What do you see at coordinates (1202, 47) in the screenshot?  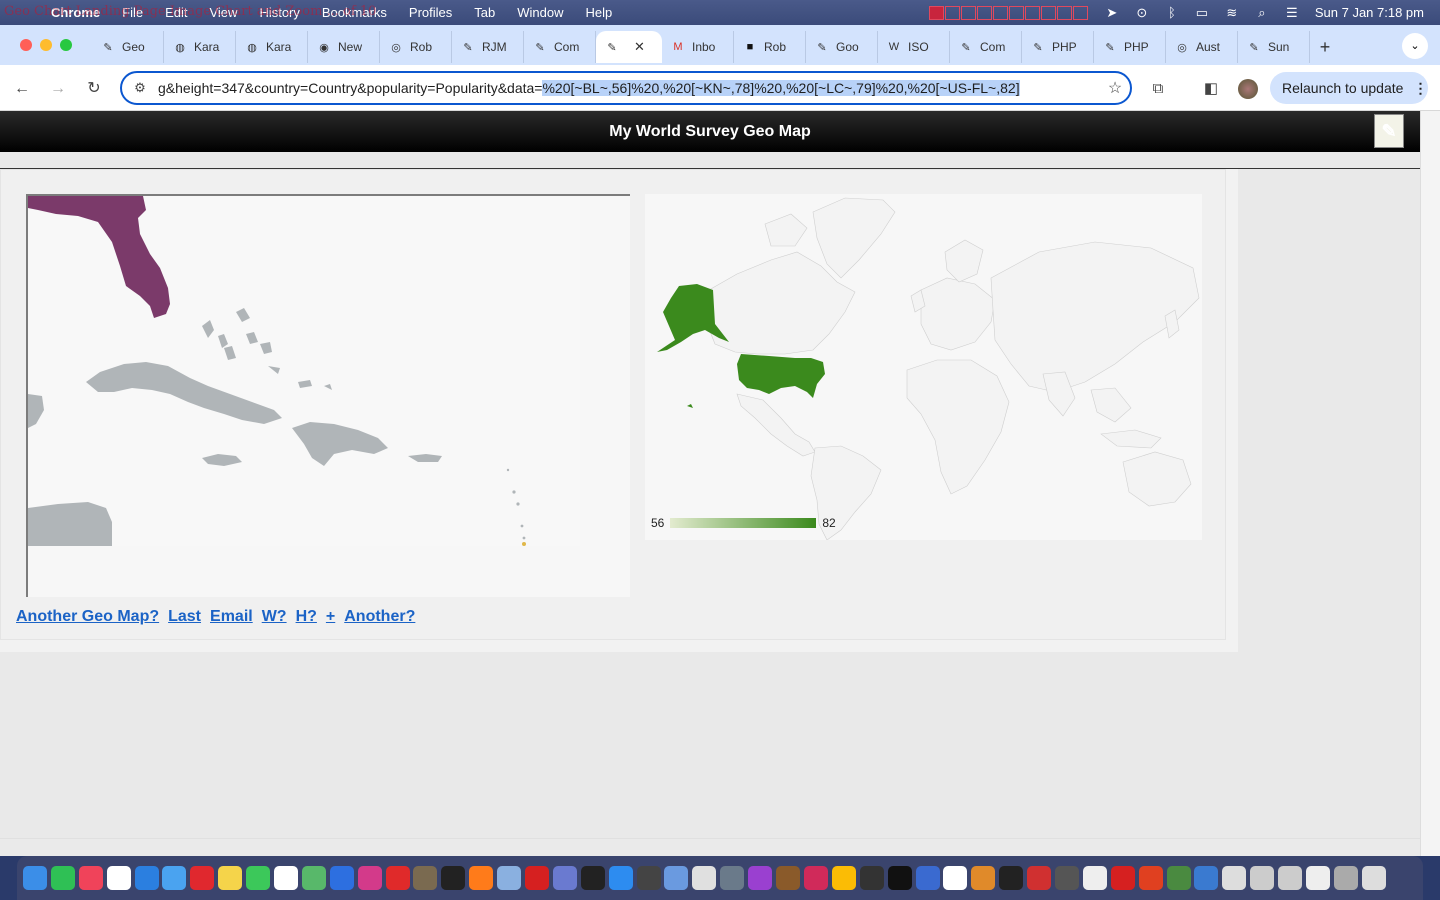 I see `browser-tab: ◎ Aust` at bounding box center [1202, 47].